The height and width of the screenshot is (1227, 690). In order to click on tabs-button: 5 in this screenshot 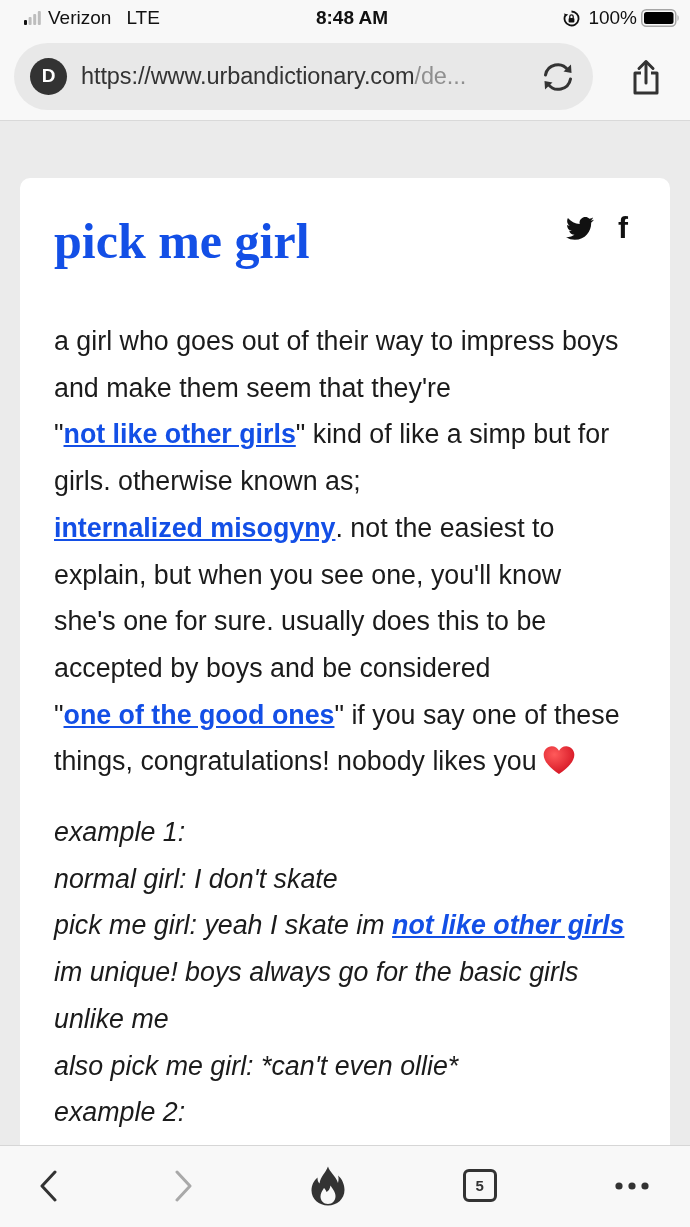, I will do `click(479, 1185)`.